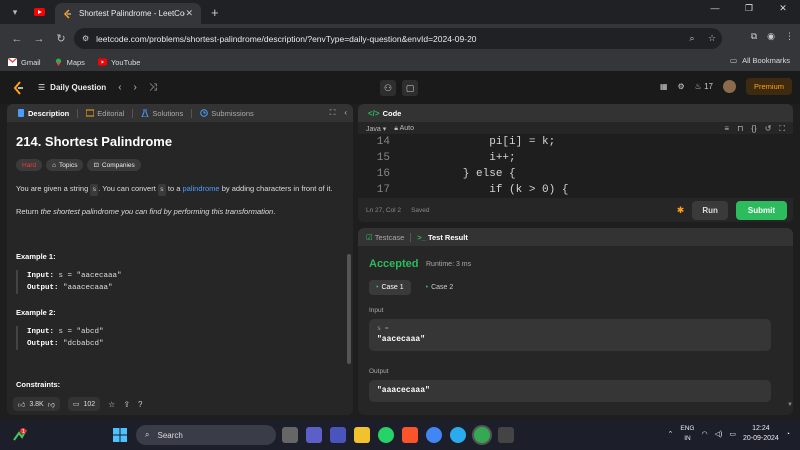  Describe the element at coordinates (215, 12) in the screenshot. I see `new-tab-button: +` at that location.